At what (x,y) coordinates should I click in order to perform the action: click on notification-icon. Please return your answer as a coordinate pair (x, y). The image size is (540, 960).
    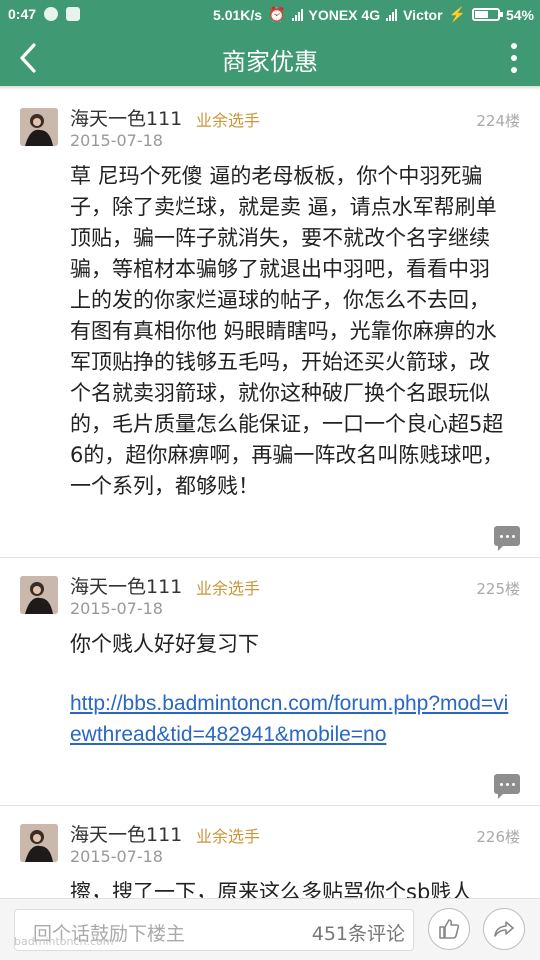
    Looking at the image, I should click on (51, 14).